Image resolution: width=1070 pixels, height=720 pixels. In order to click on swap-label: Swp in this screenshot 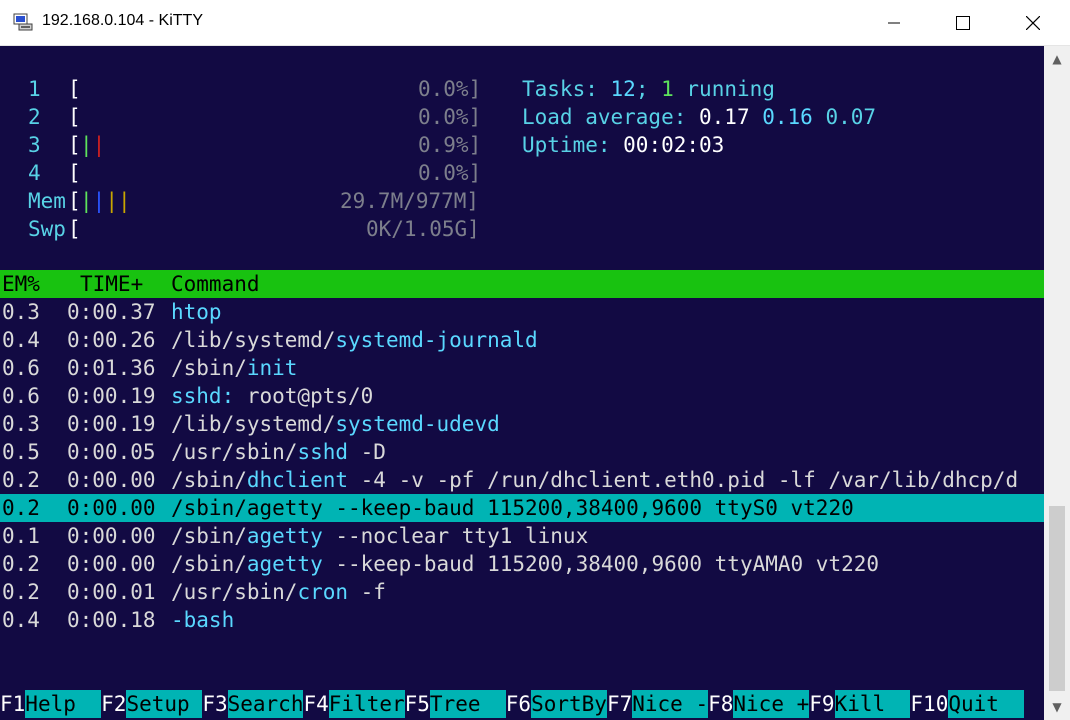, I will do `click(47, 229)`.